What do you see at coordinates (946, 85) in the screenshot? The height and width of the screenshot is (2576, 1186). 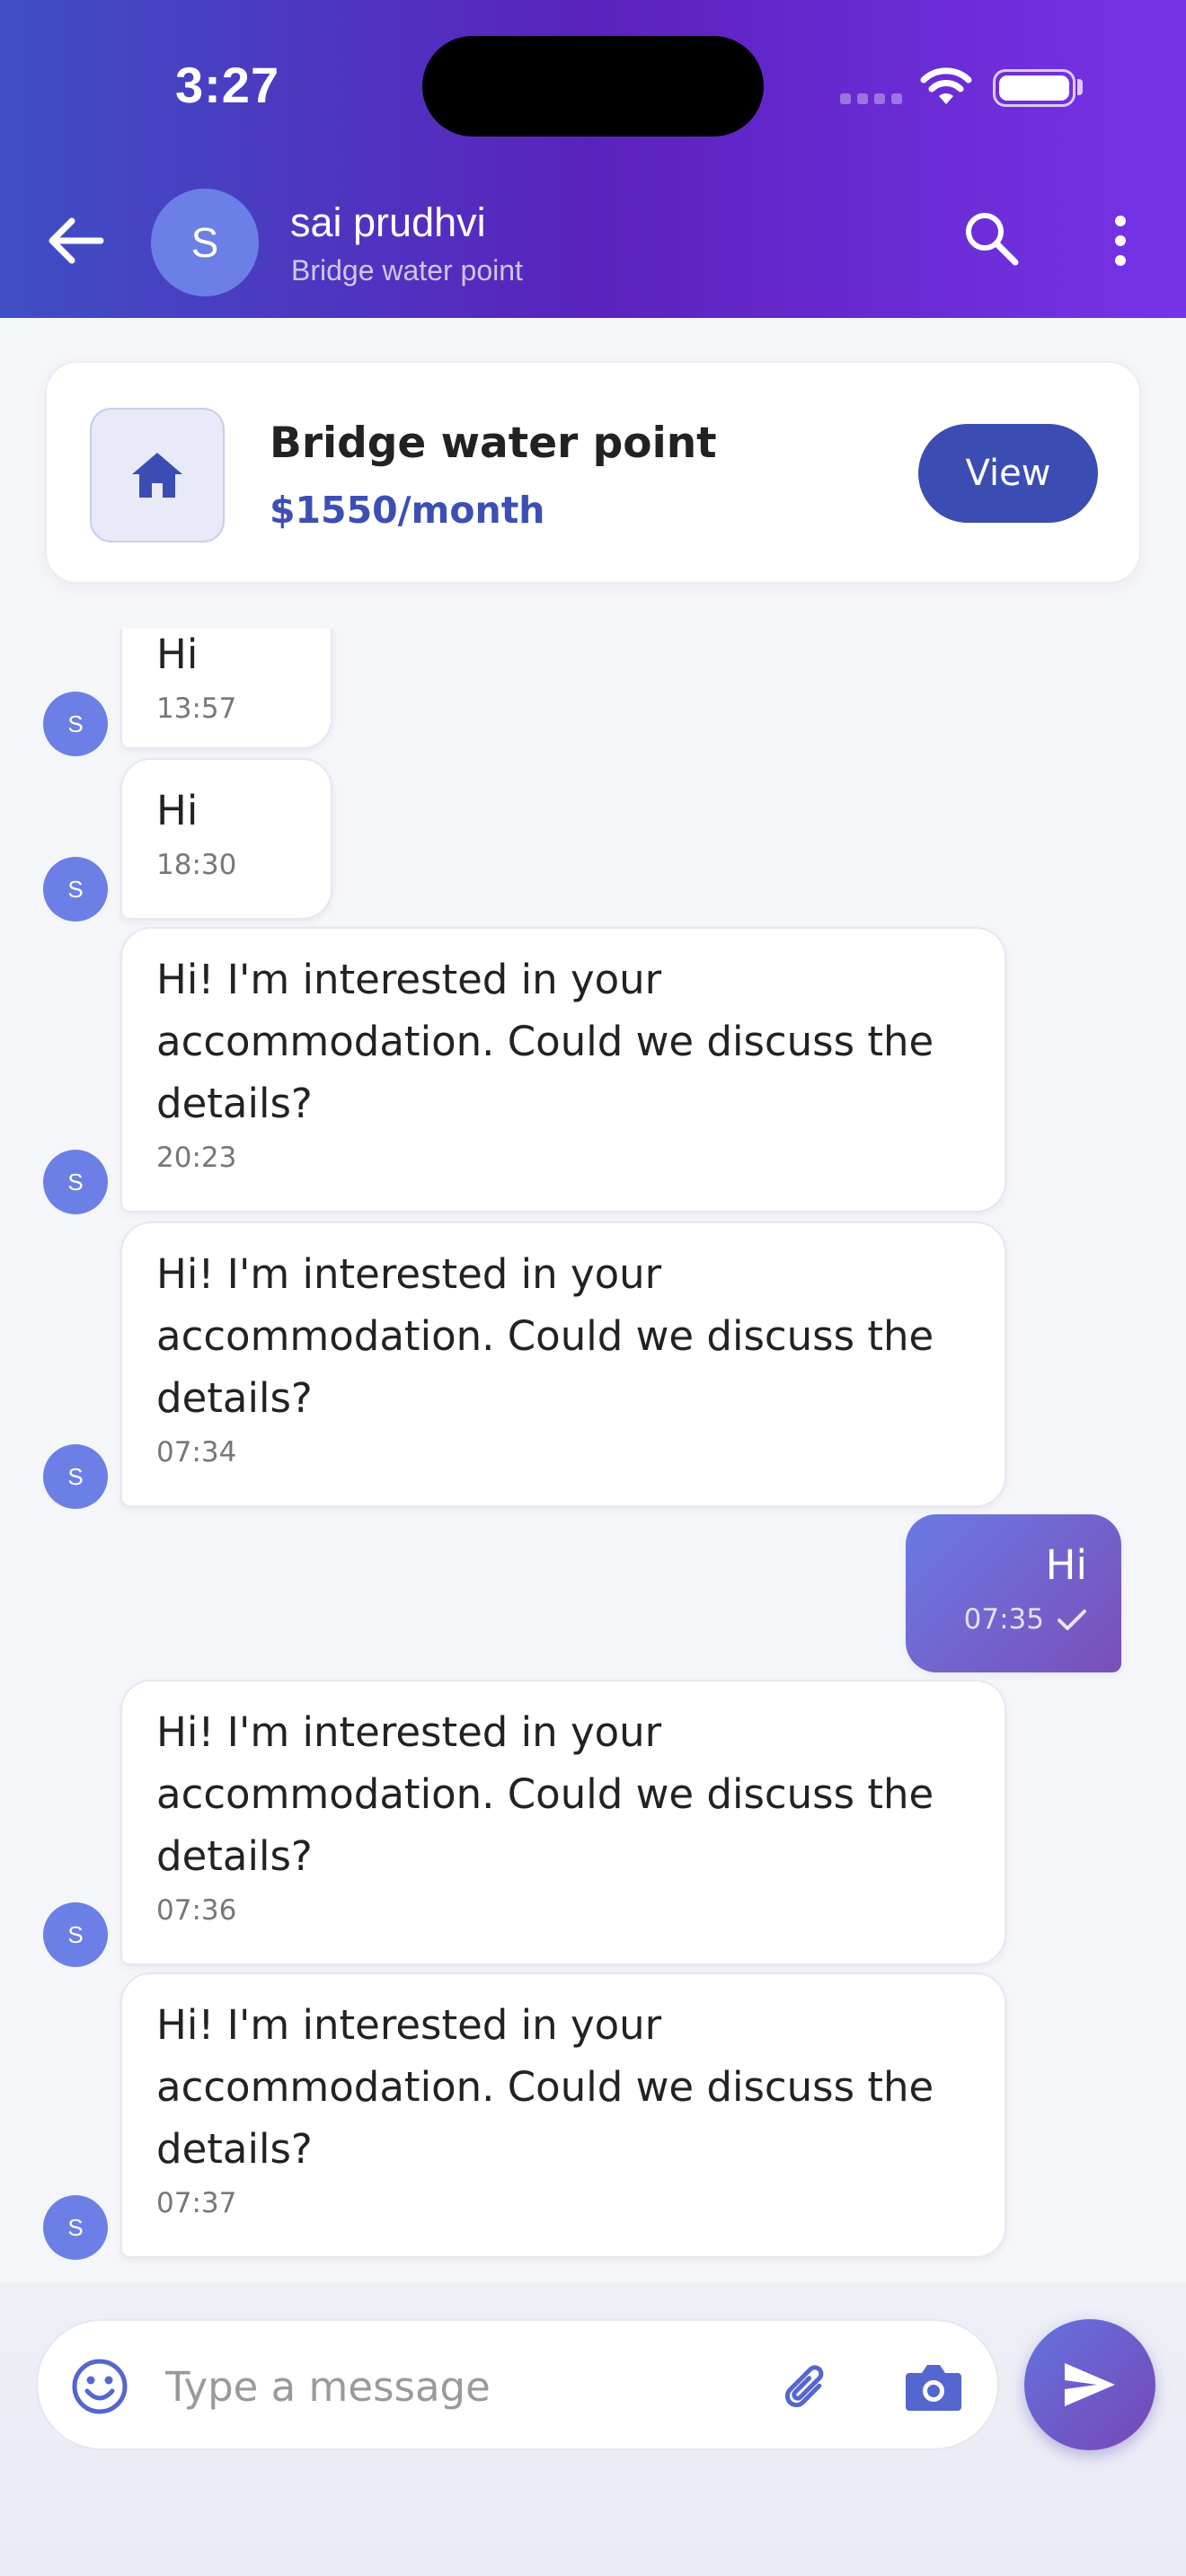 I see `wifi-icon` at bounding box center [946, 85].